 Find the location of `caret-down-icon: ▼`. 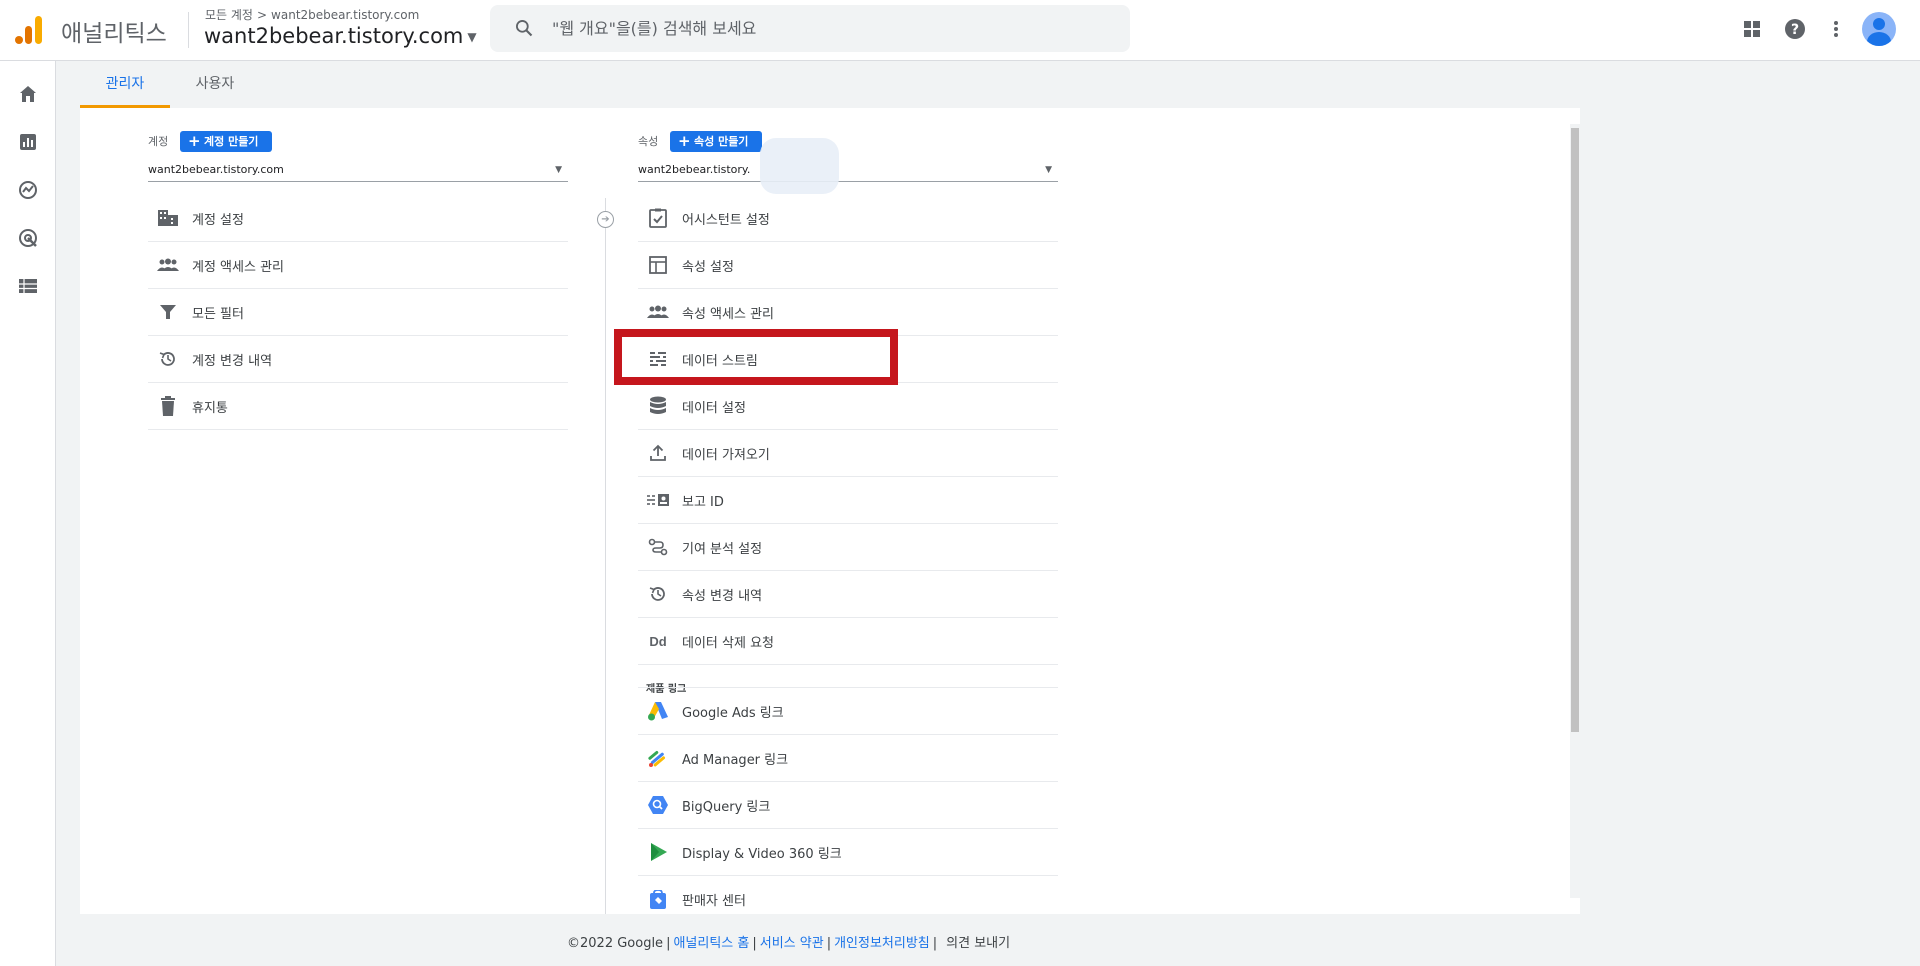

caret-down-icon: ▼ is located at coordinates (472, 37).